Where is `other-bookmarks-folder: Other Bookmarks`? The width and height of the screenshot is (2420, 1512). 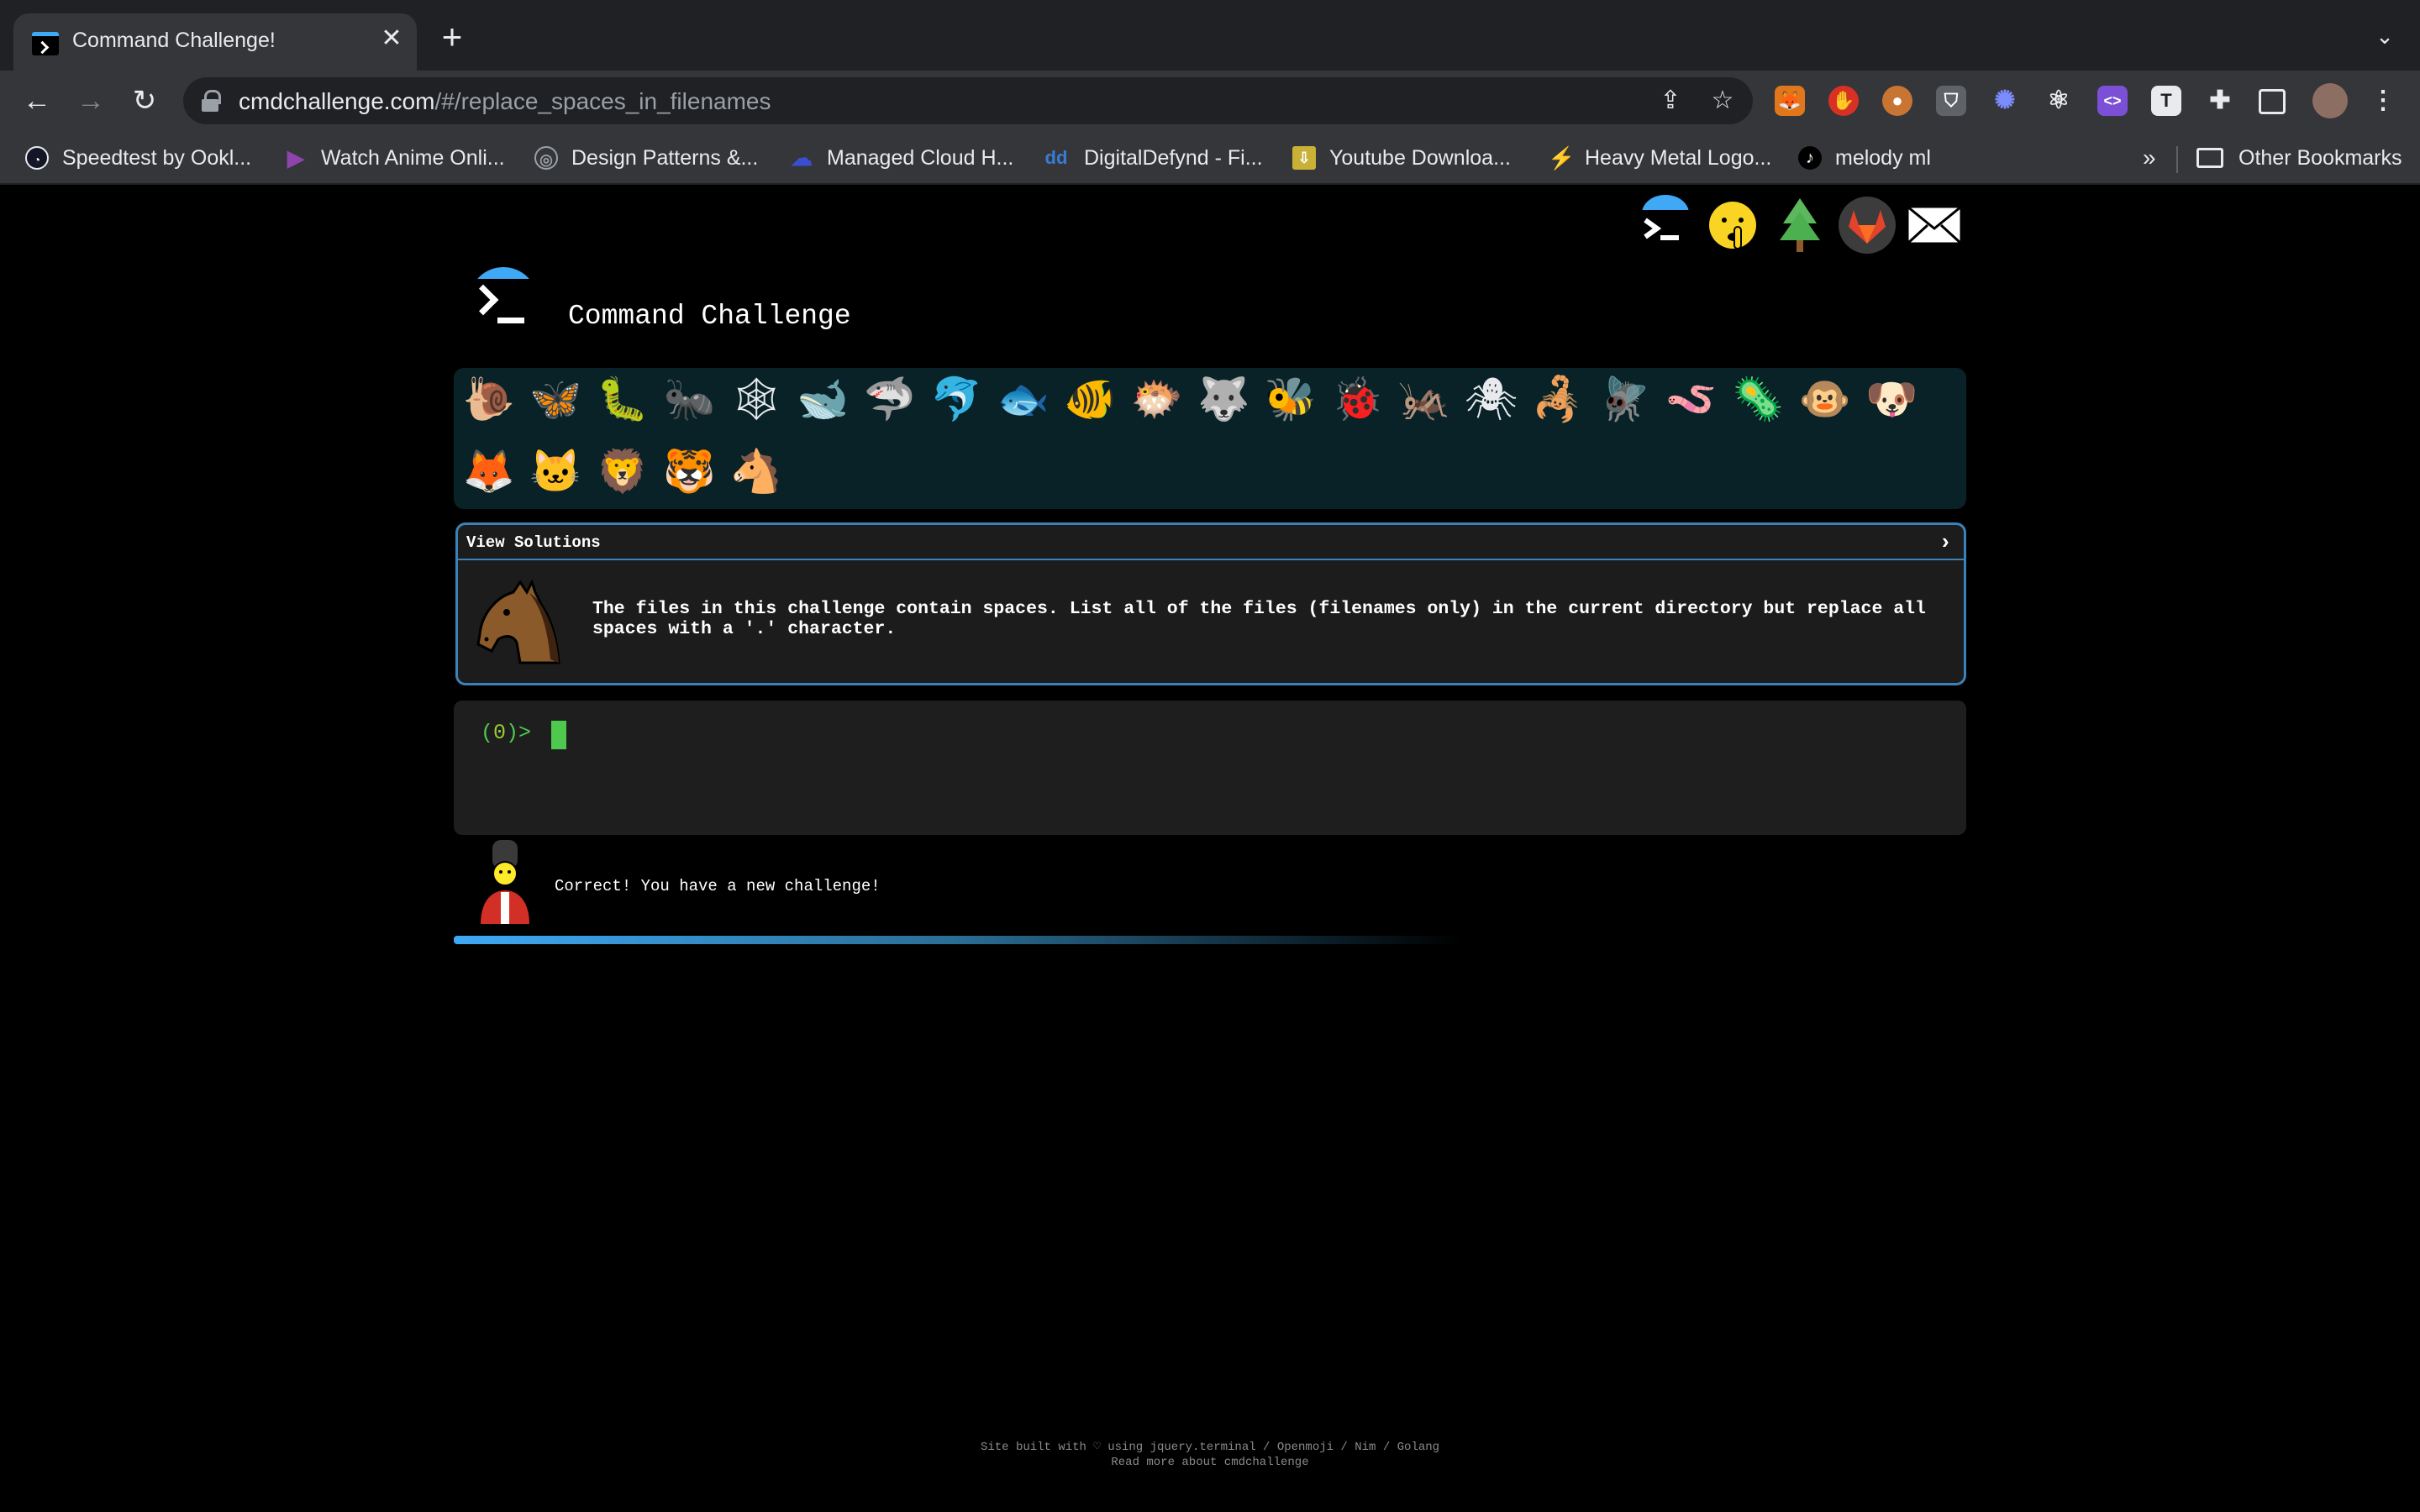
other-bookmarks-folder: Other Bookmarks is located at coordinates (2299, 158).